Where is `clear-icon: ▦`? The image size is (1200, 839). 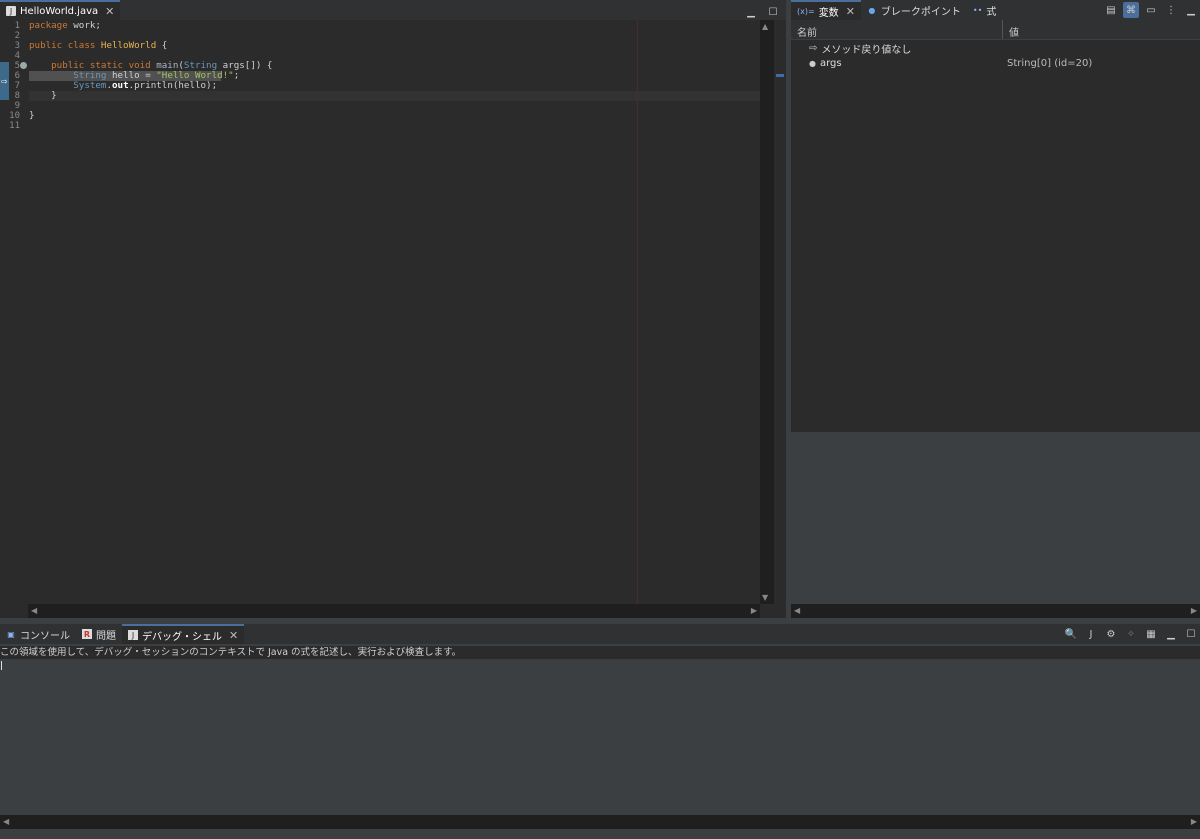 clear-icon: ▦ is located at coordinates (1151, 634).